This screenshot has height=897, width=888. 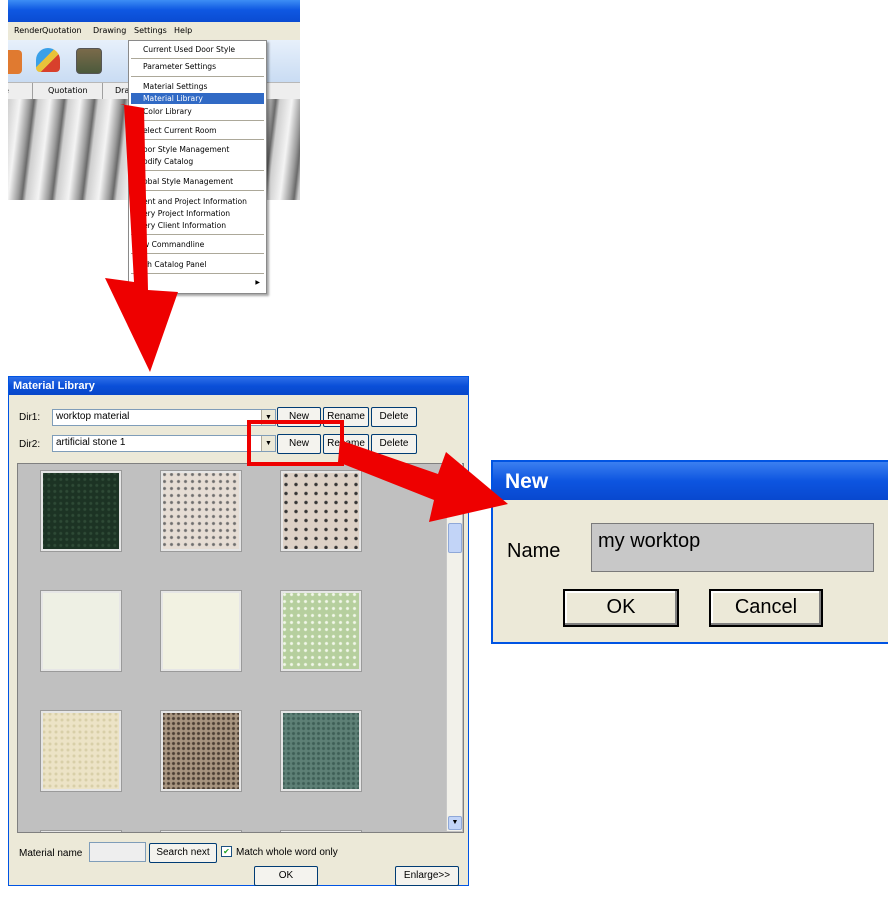 I want to click on red-highlight-box, so click(x=295, y=443).